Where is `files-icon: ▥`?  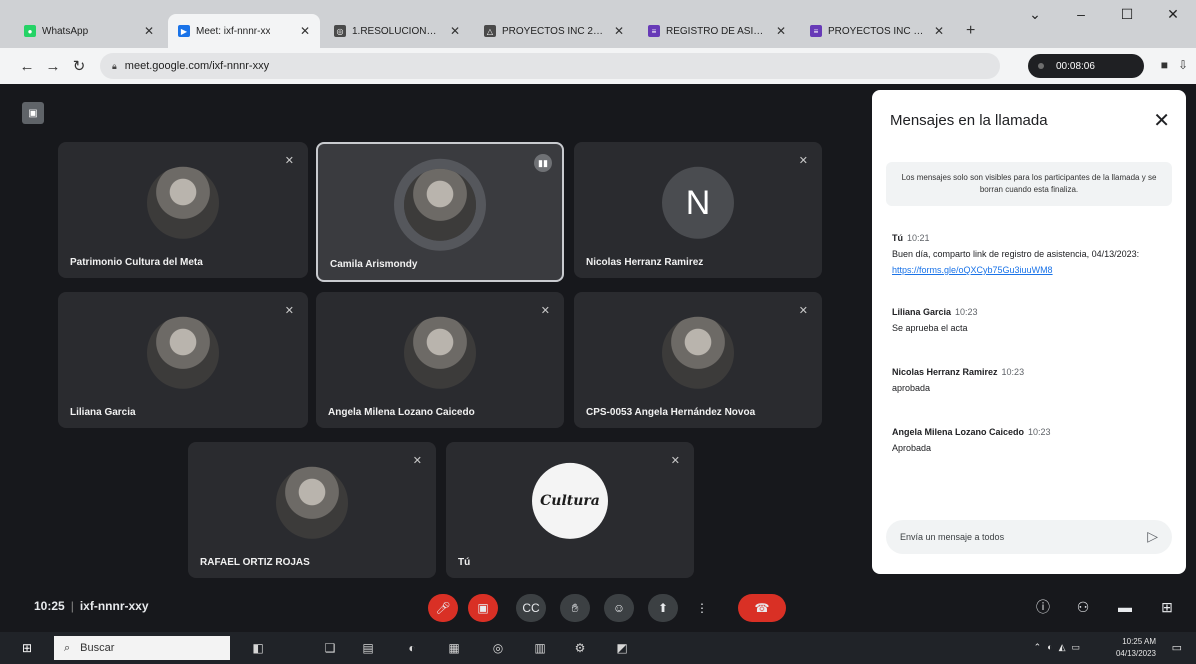
files-icon: ▥ is located at coordinates (540, 648).